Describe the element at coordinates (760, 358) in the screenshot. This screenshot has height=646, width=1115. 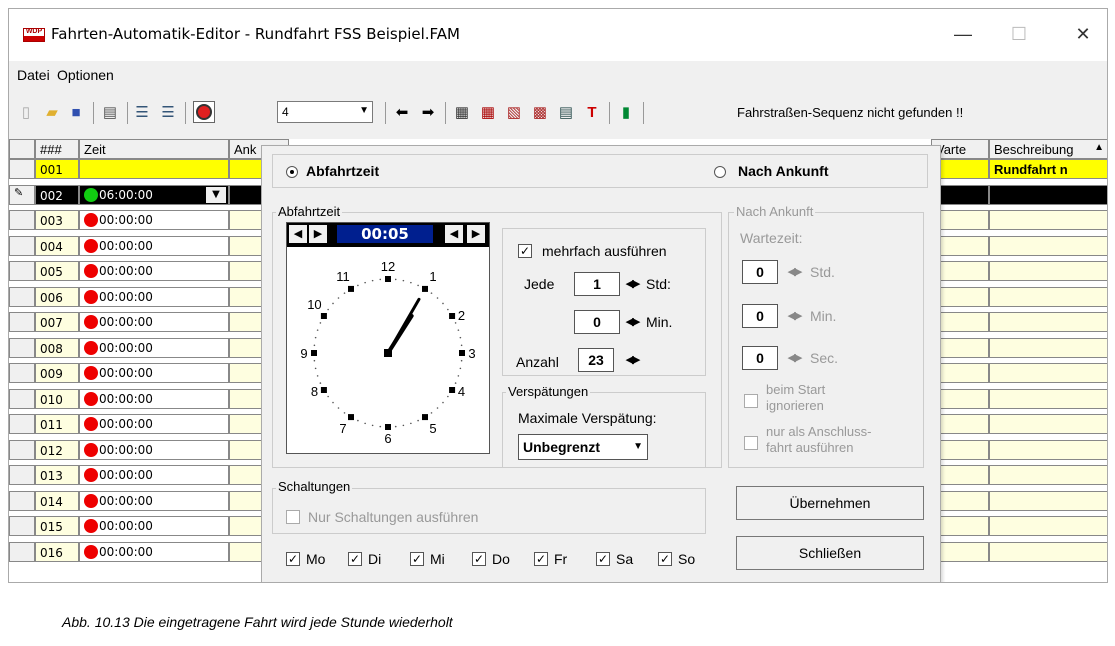
I see `wartezeit-sec-input: 0` at that location.